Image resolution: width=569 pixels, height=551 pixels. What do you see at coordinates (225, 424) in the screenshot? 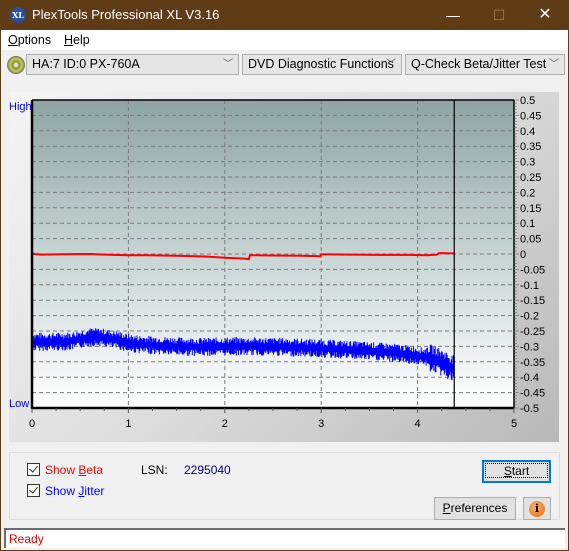
I see `x-tick-label: 2` at bounding box center [225, 424].